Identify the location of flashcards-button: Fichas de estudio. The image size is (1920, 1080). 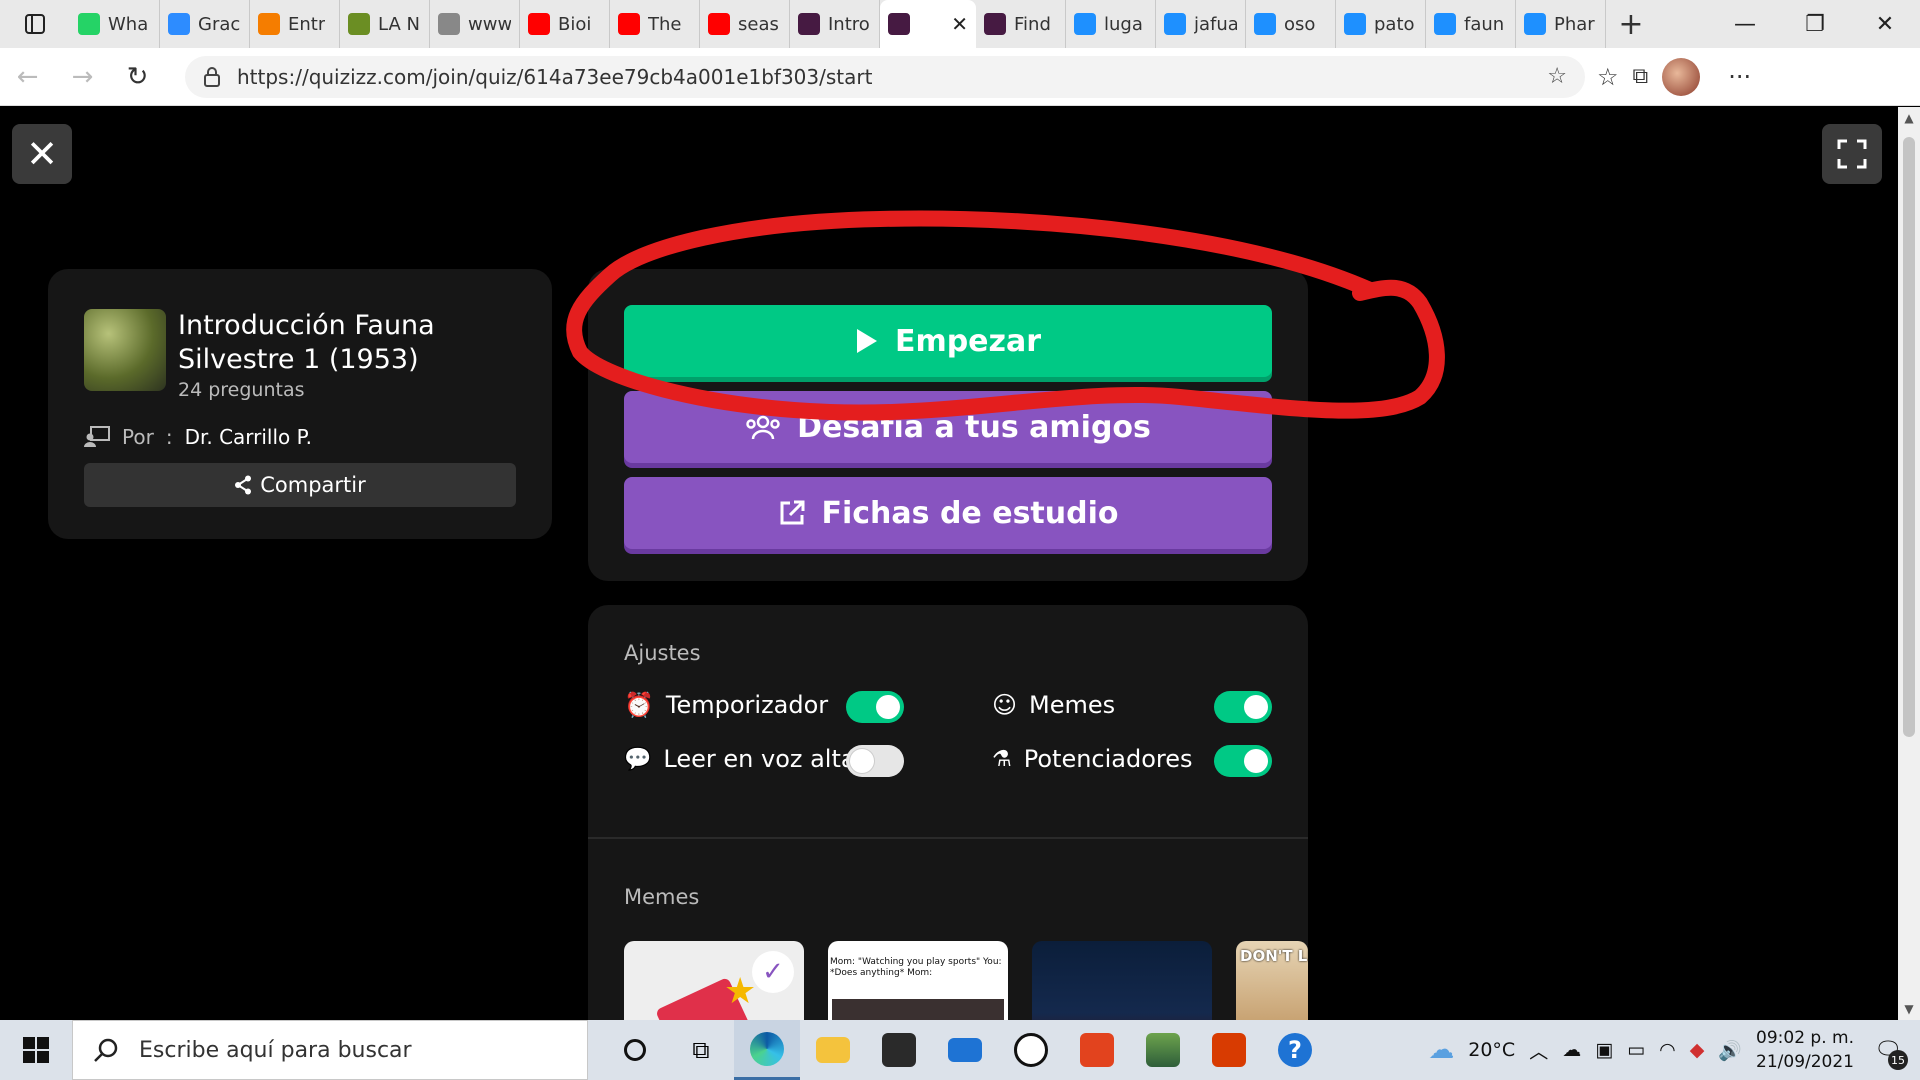
(948, 513).